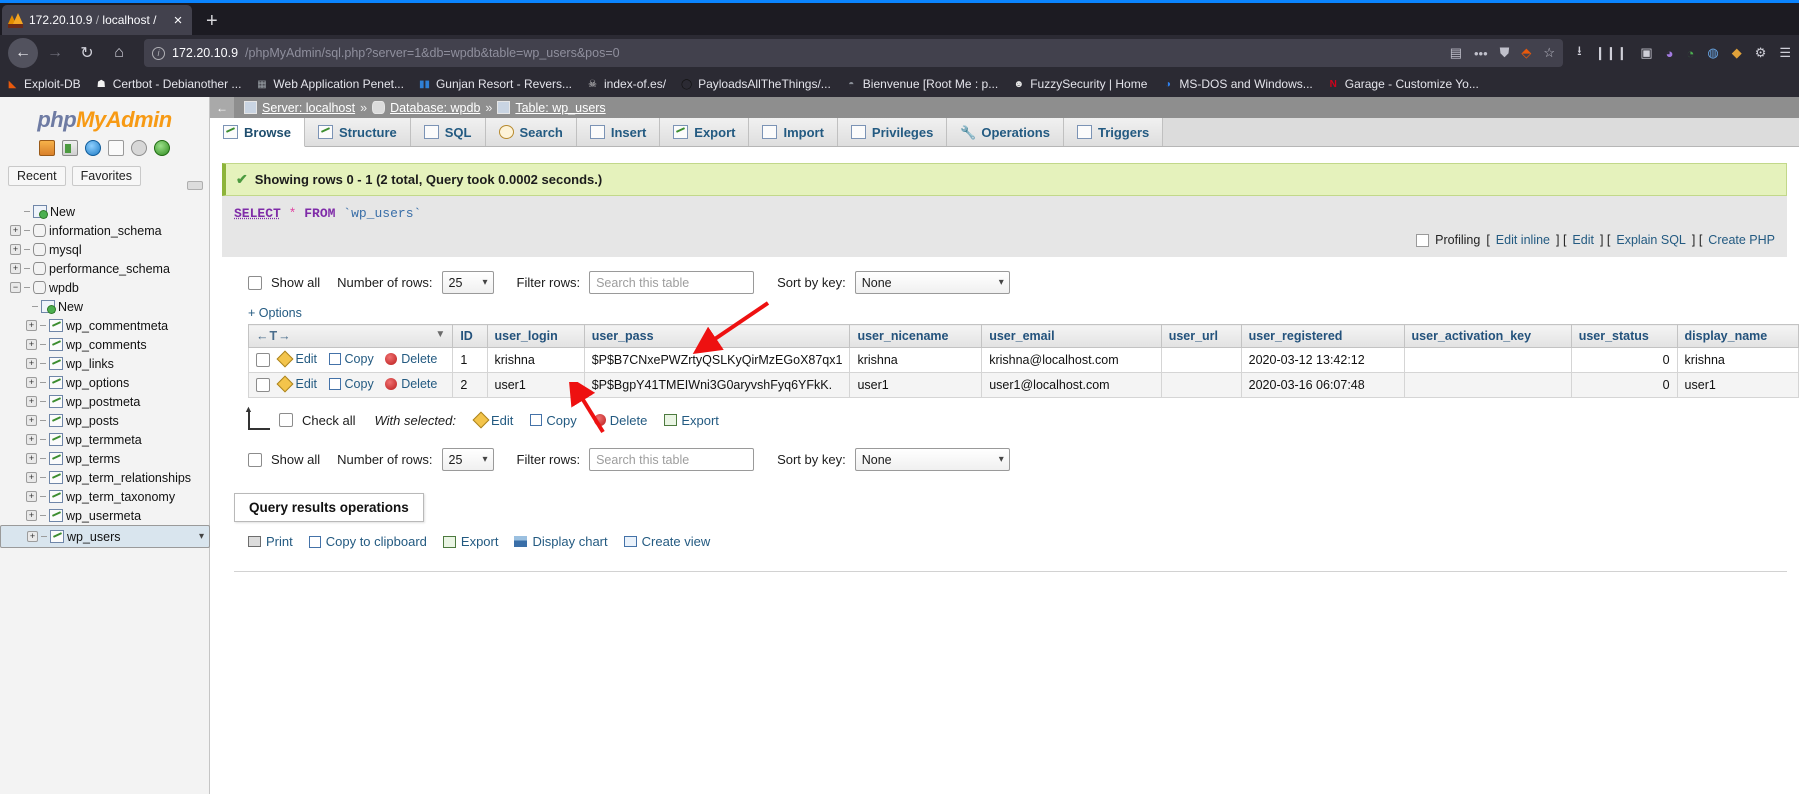 This screenshot has height=794, width=1799. Describe the element at coordinates (306, 384) in the screenshot. I see `edit-label: Edit` at that location.